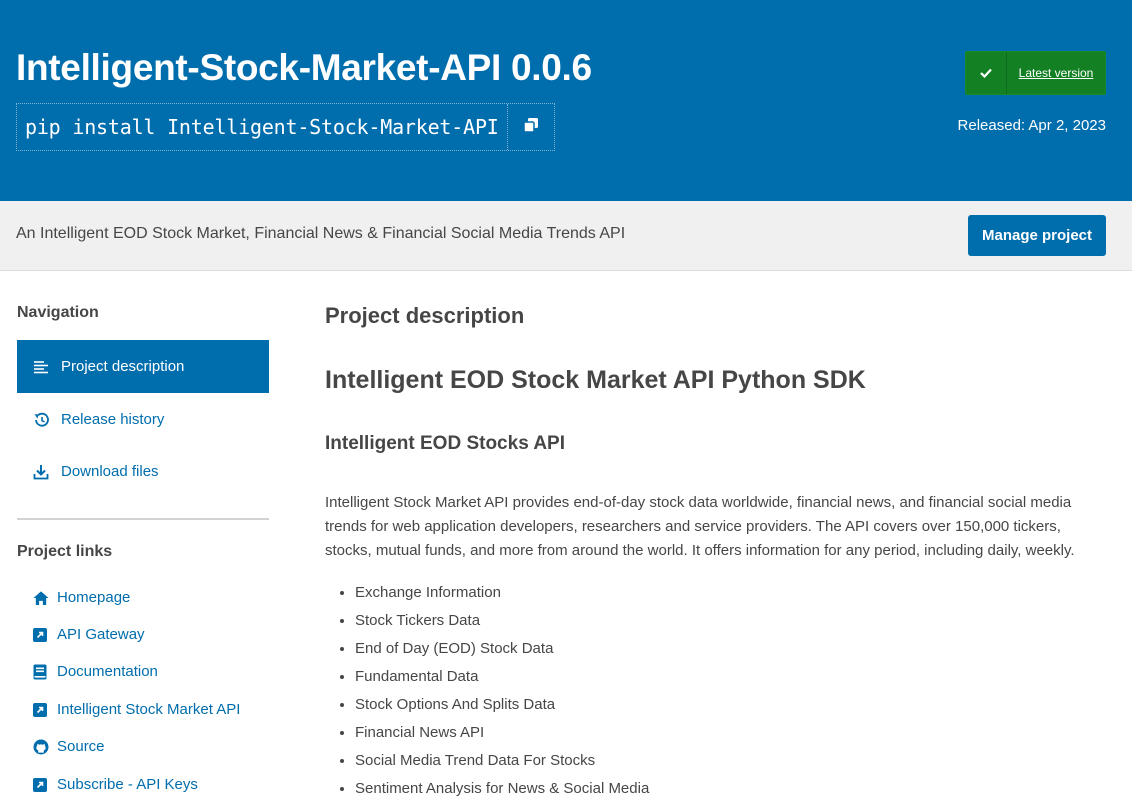  I want to click on project-link-label: API Gateway, so click(101, 634).